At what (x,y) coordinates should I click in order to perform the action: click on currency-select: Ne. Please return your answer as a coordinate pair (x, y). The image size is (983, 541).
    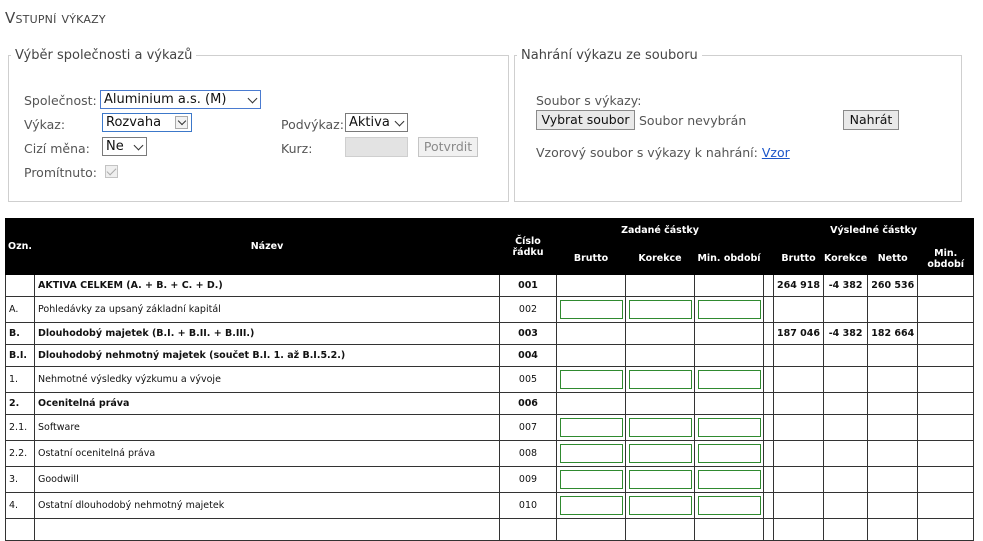
    Looking at the image, I should click on (124, 146).